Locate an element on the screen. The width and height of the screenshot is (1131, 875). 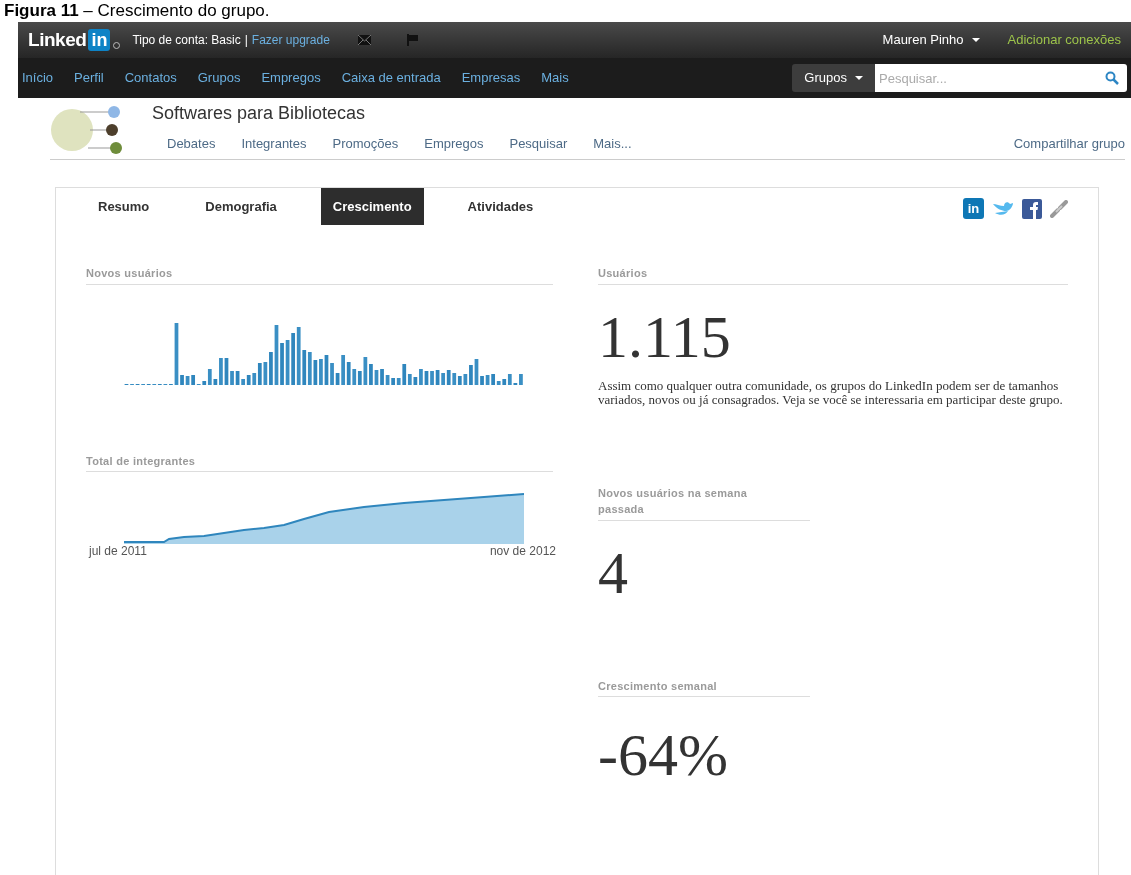
section-title: Usuários is located at coordinates (833, 275).